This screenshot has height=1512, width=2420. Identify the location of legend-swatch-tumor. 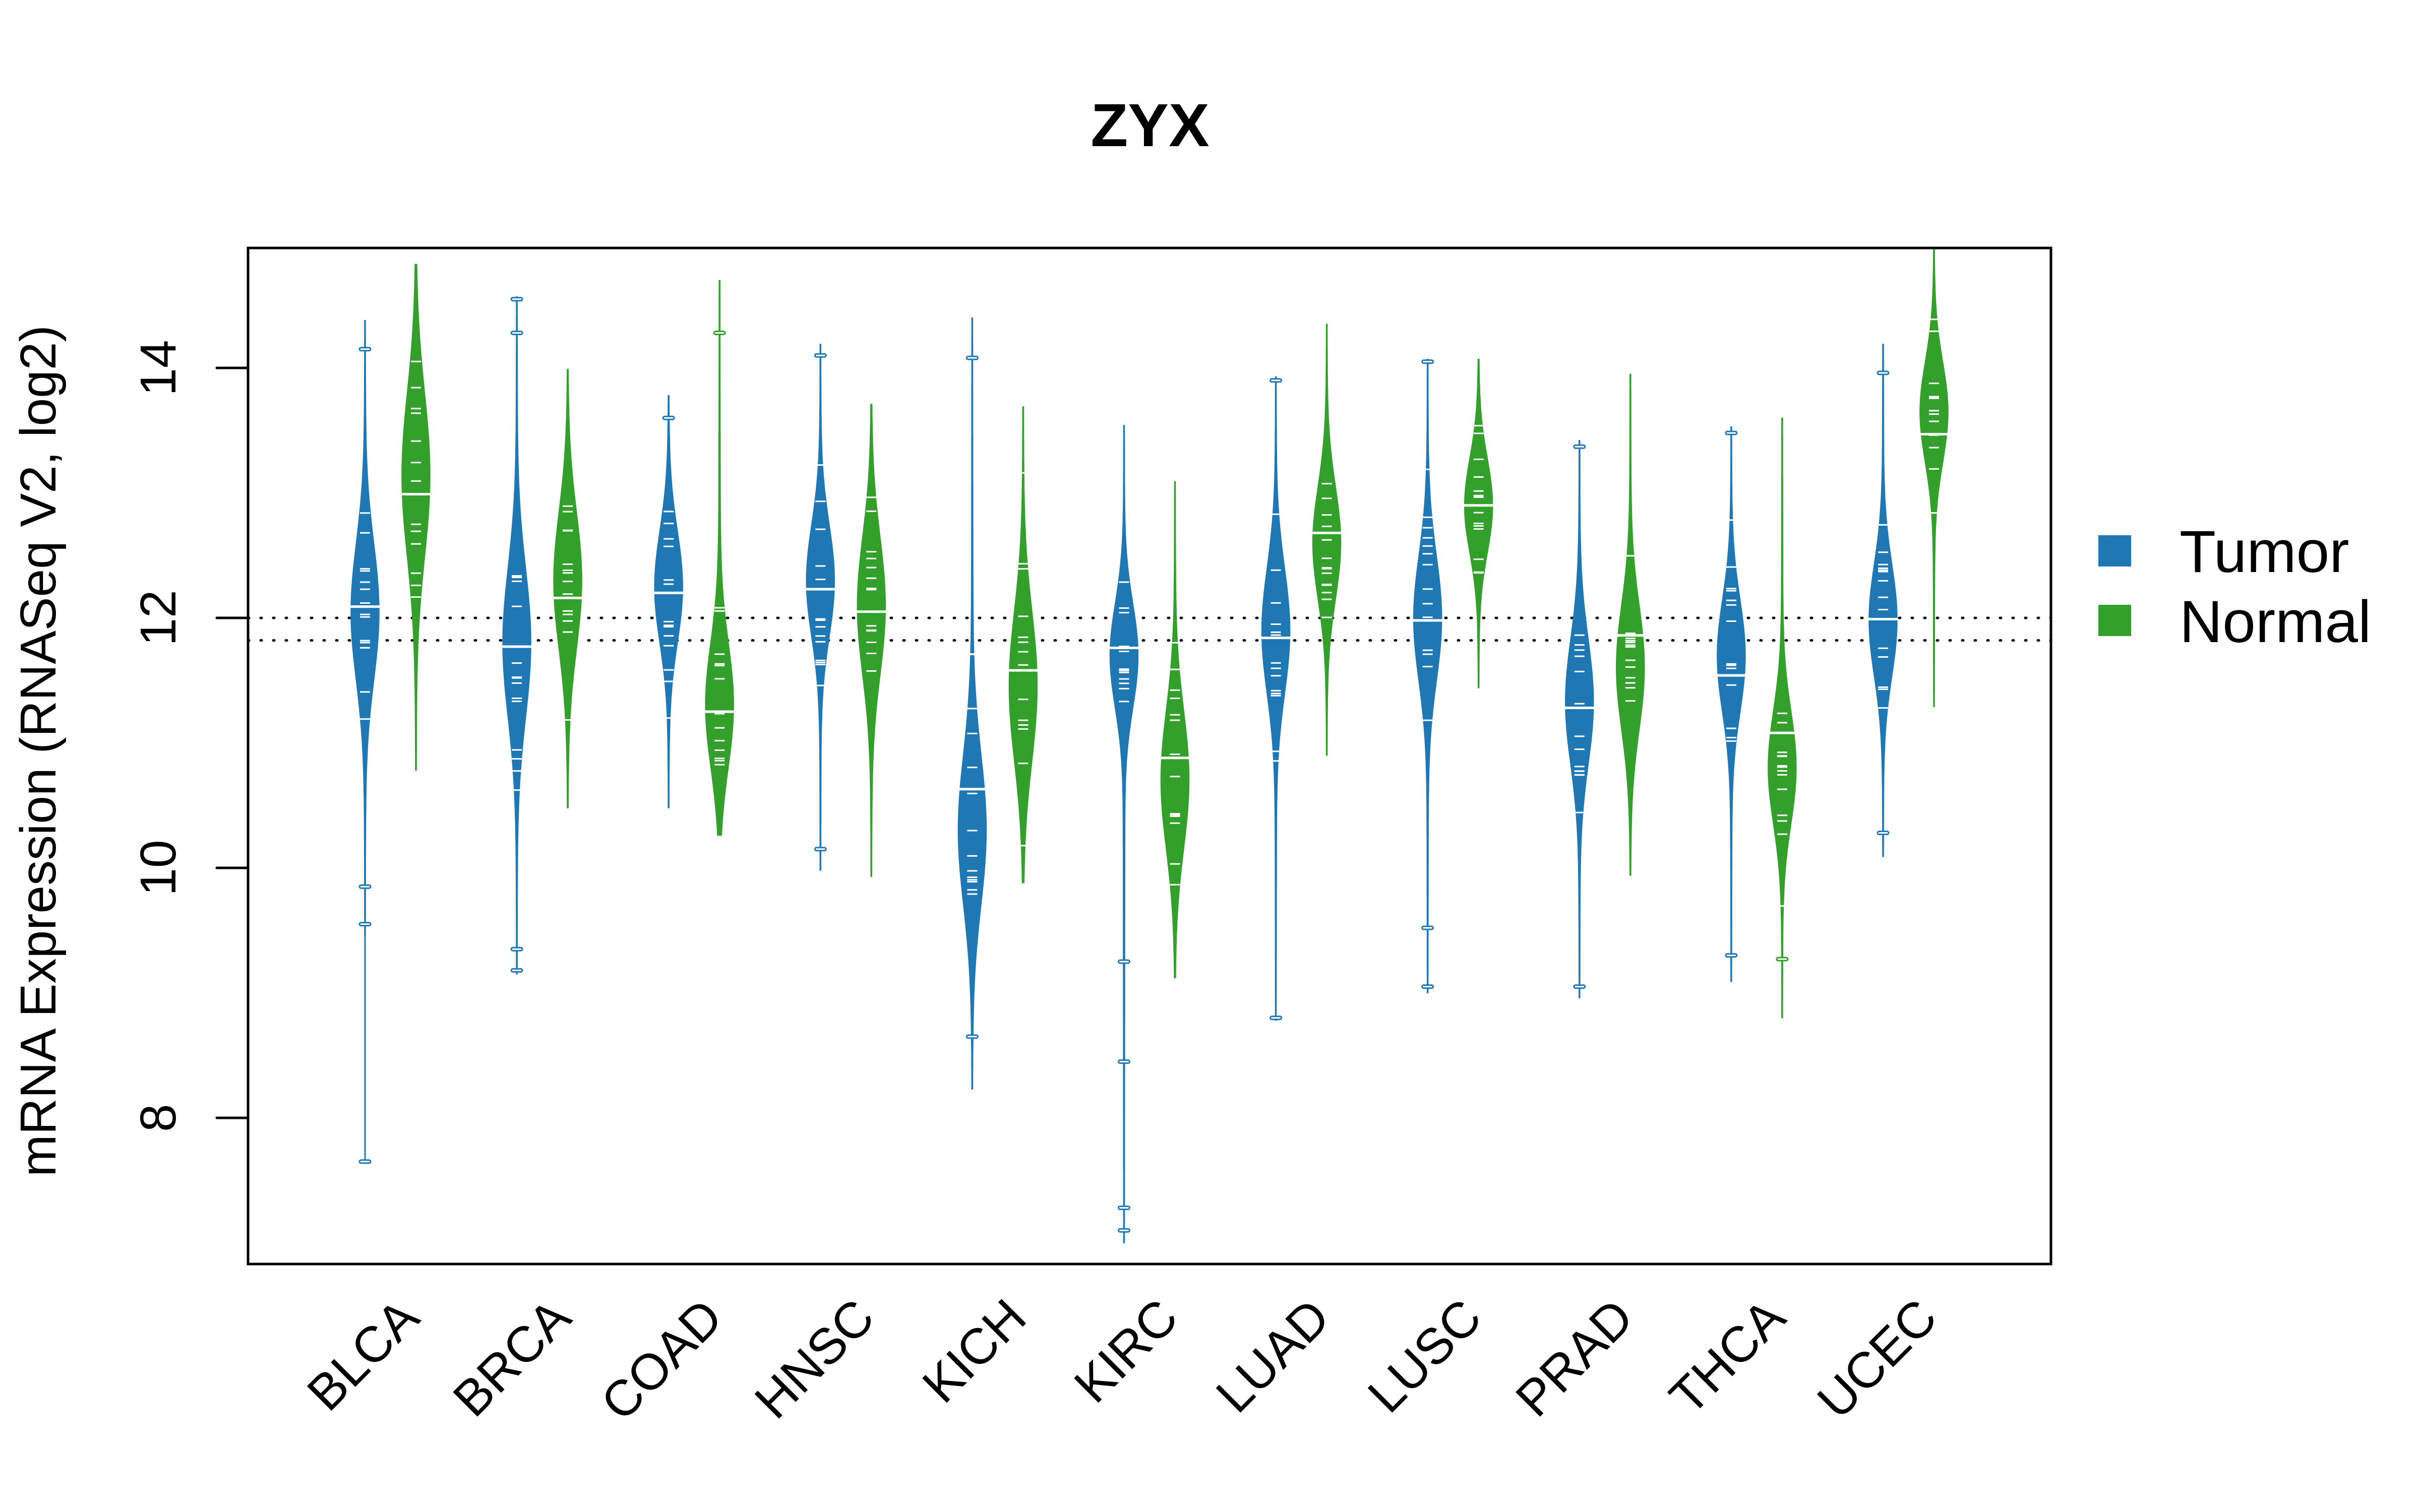
(2114, 550).